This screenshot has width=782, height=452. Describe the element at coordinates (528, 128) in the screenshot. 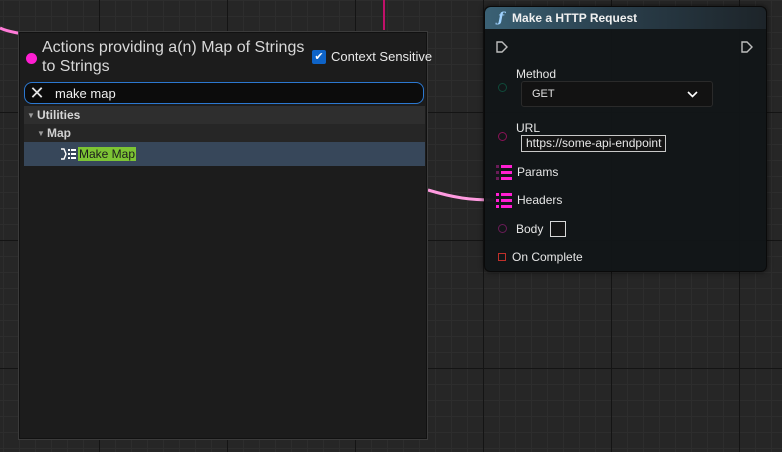

I see `url-label: URL` at that location.